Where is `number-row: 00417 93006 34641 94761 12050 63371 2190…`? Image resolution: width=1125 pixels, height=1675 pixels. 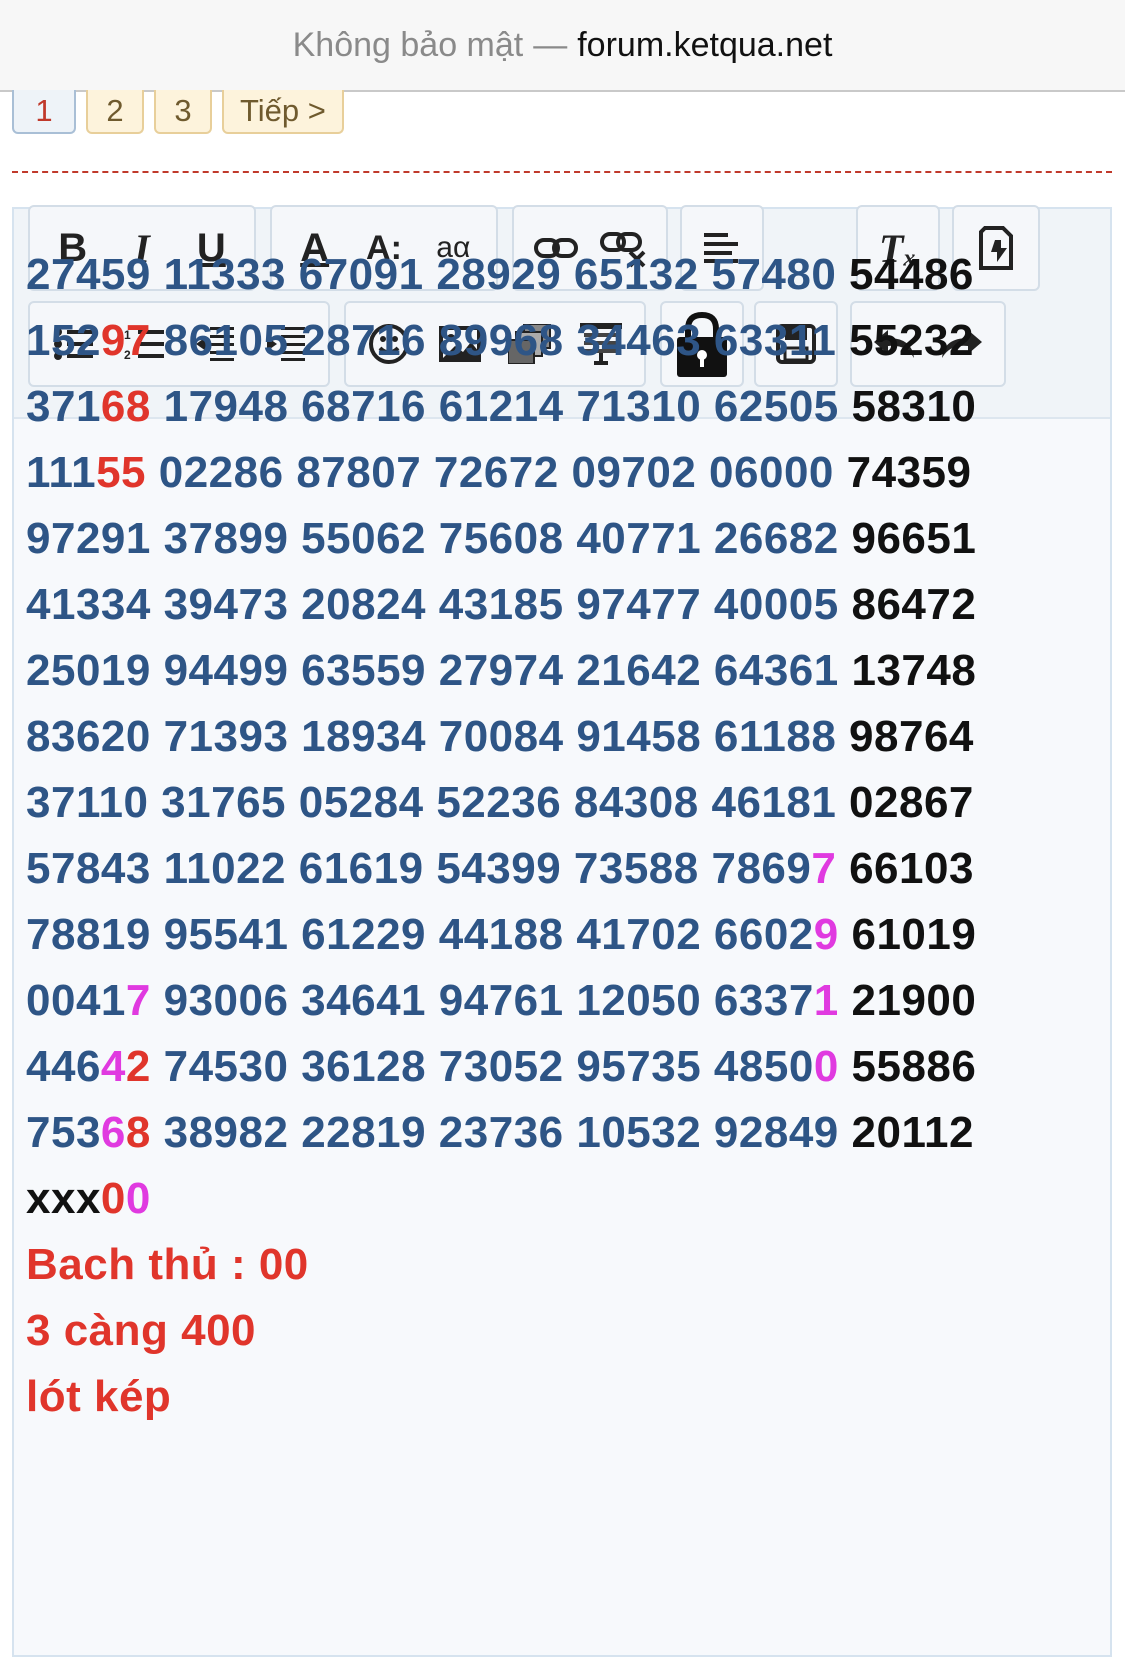 number-row: 00417 93006 34641 94761 12050 63371 2190… is located at coordinates (556, 1001).